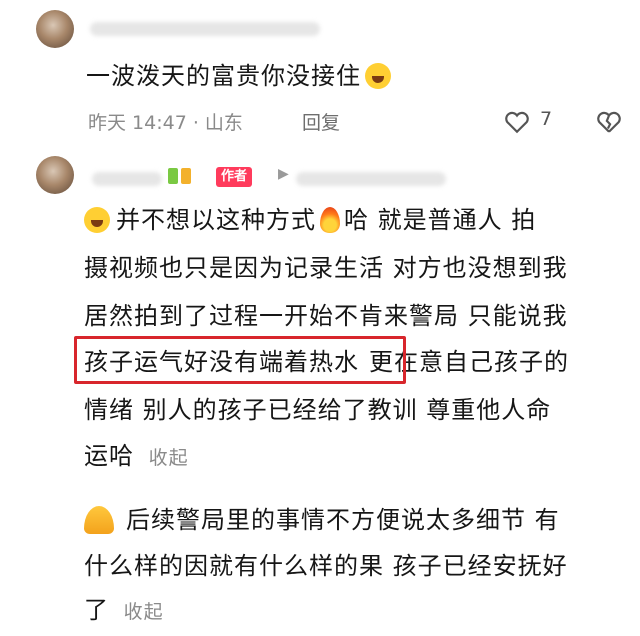  Describe the element at coordinates (371, 179) in the screenshot. I see `reply-to-name-blurred` at that location.